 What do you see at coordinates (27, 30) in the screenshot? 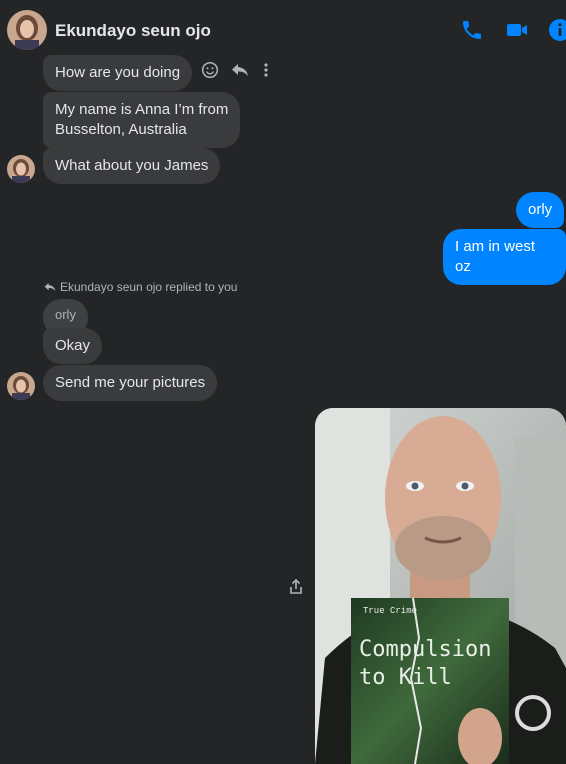
I see `contact-avatar` at bounding box center [27, 30].